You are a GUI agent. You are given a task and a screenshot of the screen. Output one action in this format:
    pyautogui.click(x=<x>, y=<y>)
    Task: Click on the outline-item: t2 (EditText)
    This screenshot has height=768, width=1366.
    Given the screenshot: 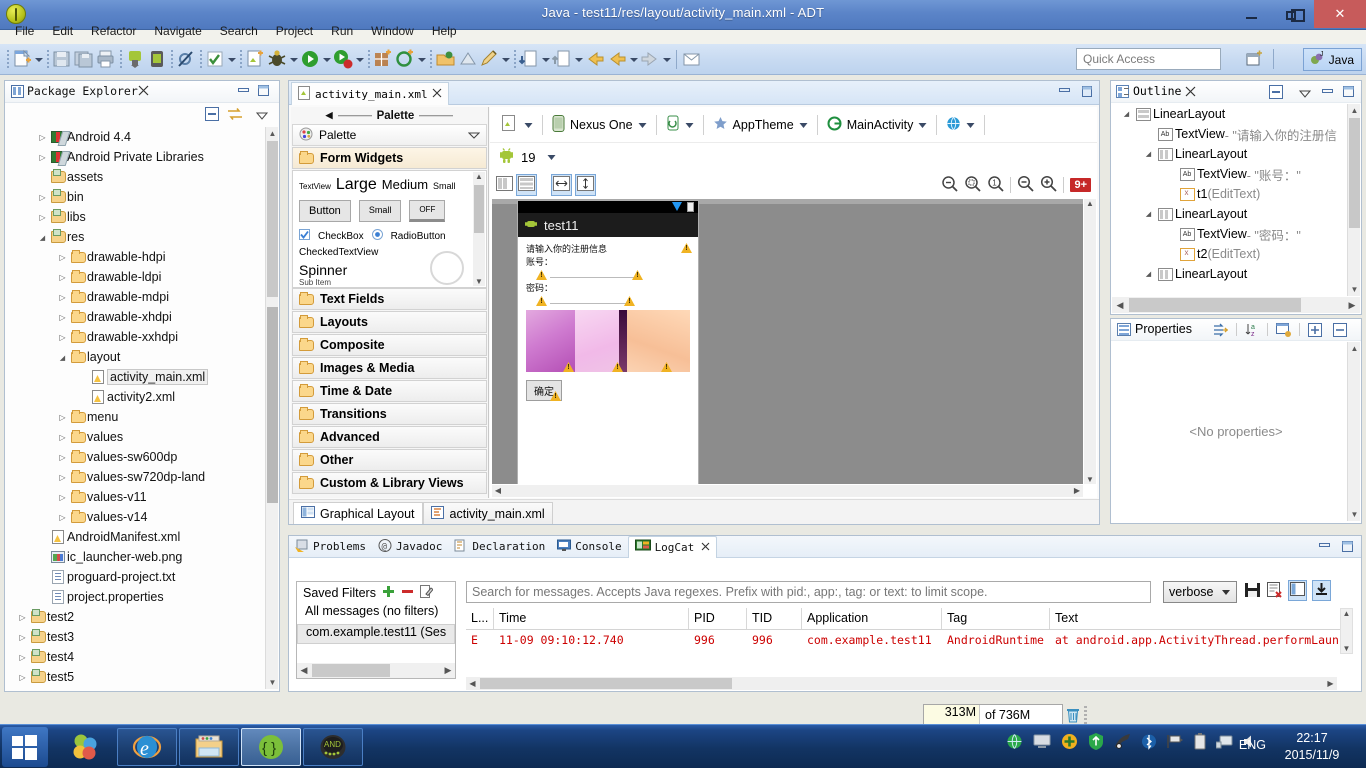 What is the action you would take?
    pyautogui.click(x=1230, y=254)
    